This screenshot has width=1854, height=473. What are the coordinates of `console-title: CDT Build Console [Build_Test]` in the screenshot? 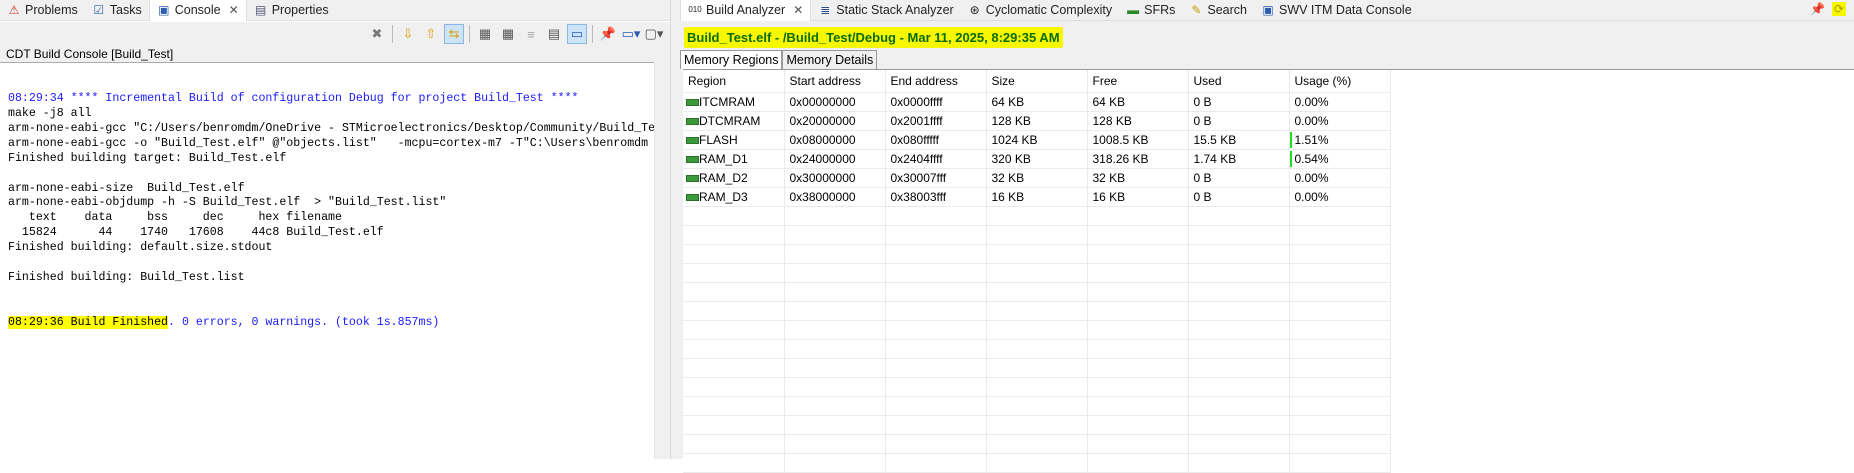 It's located at (335, 54).